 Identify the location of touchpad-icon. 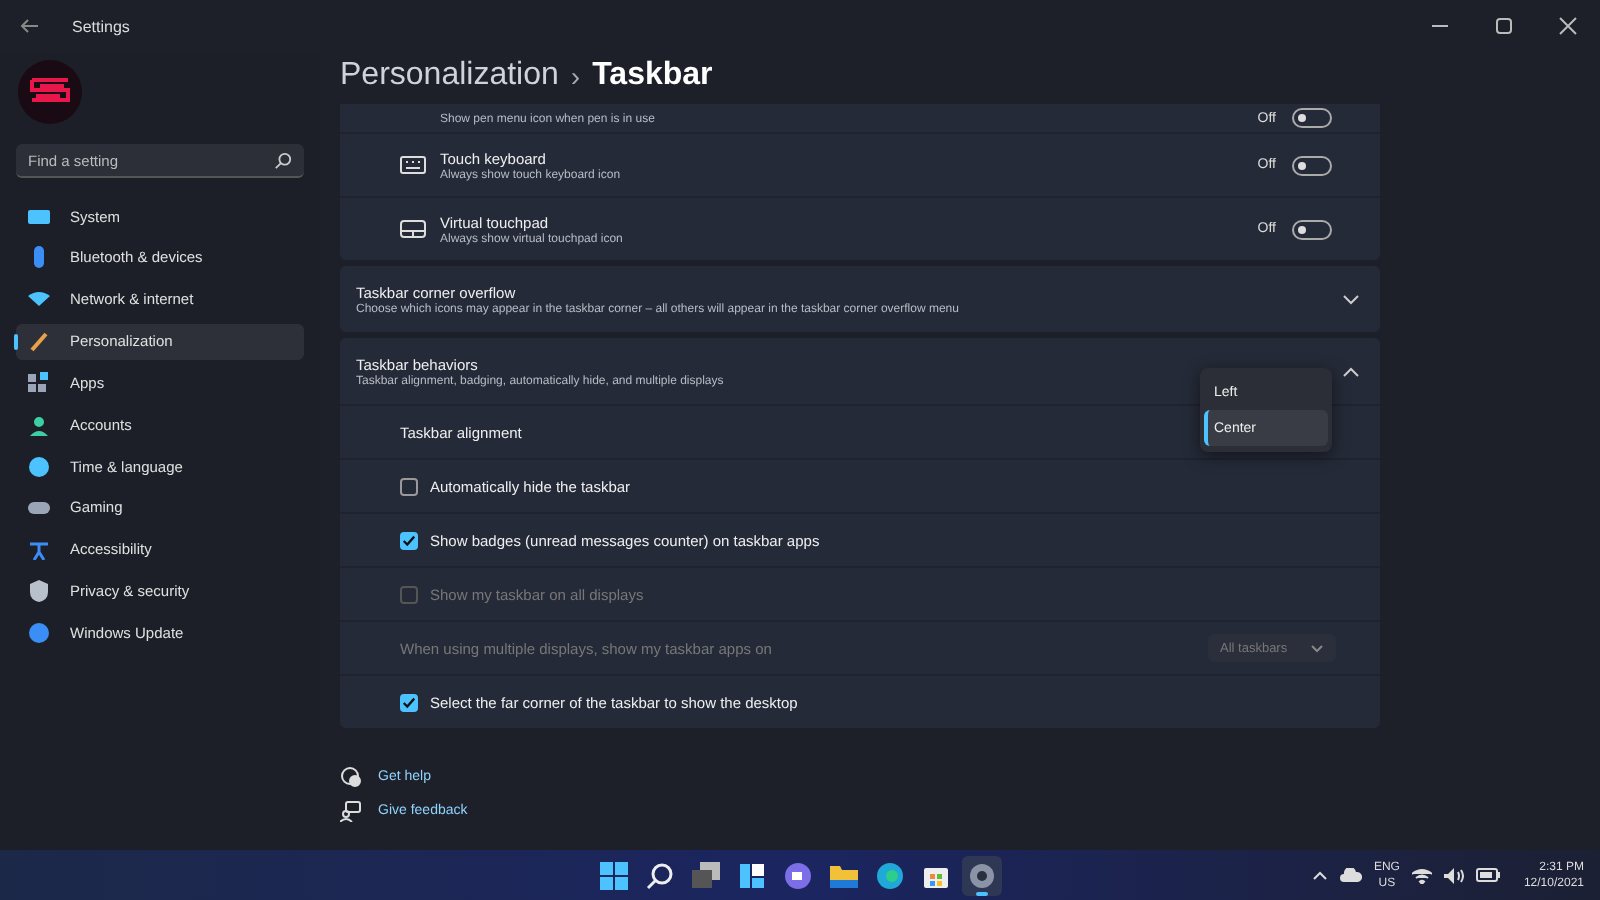
(413, 229).